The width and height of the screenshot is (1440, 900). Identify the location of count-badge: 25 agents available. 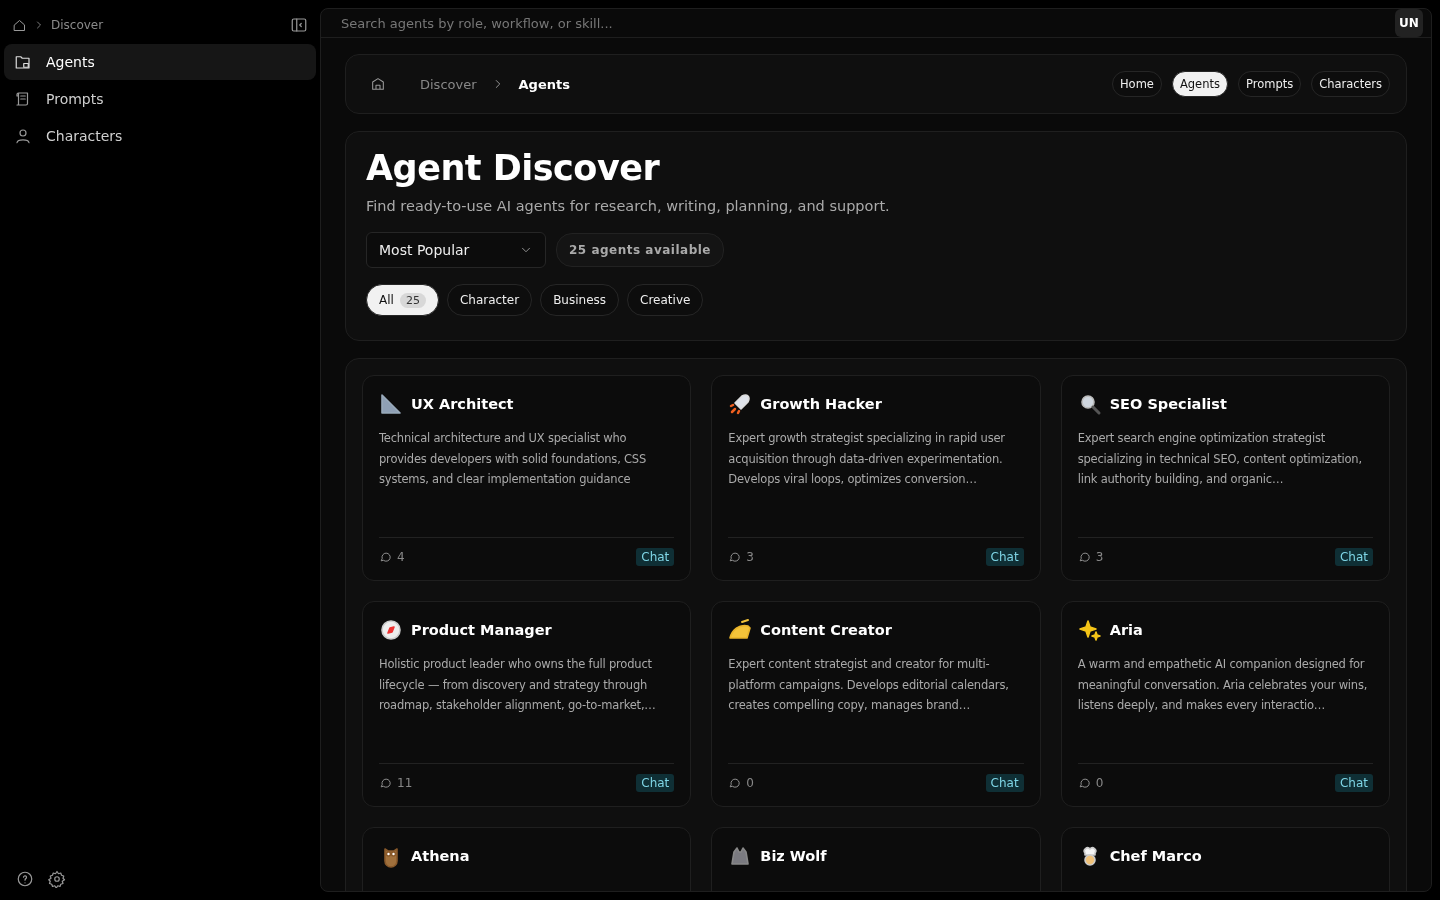
(640, 250).